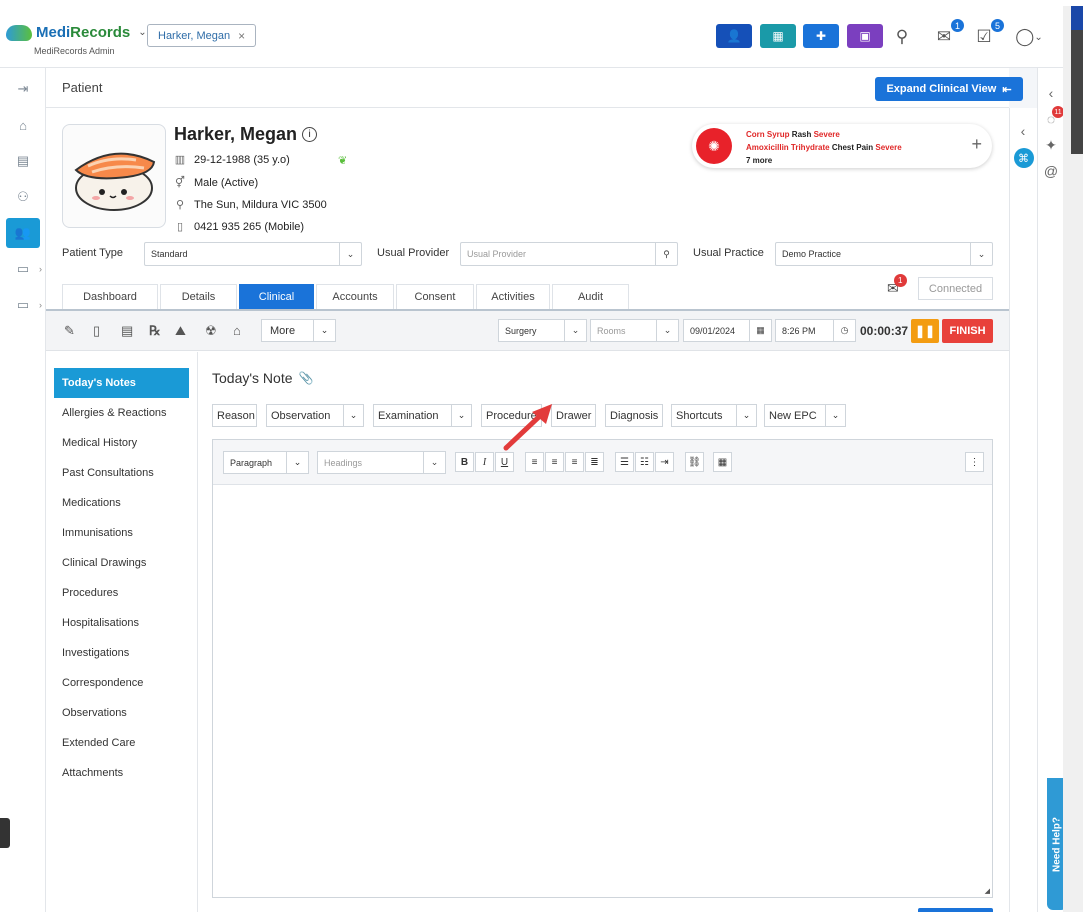 The width and height of the screenshot is (1083, 912). What do you see at coordinates (569, 254) in the screenshot?
I see `usual-provider-input: Usual Provider ⚲` at bounding box center [569, 254].